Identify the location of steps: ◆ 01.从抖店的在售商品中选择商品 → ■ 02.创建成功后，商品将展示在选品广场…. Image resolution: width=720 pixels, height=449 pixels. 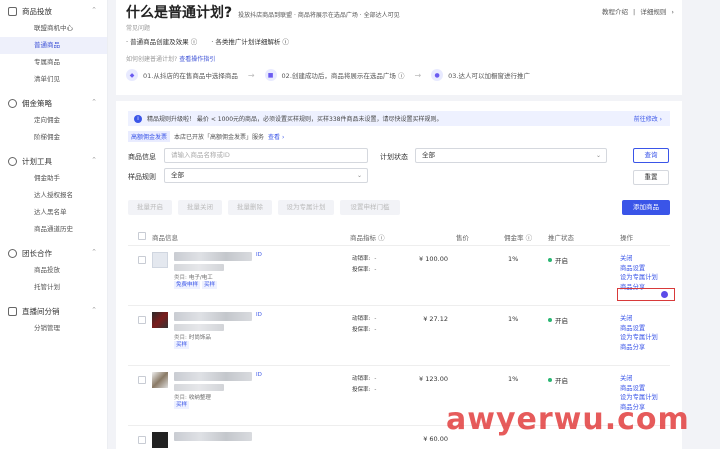
(399, 75).